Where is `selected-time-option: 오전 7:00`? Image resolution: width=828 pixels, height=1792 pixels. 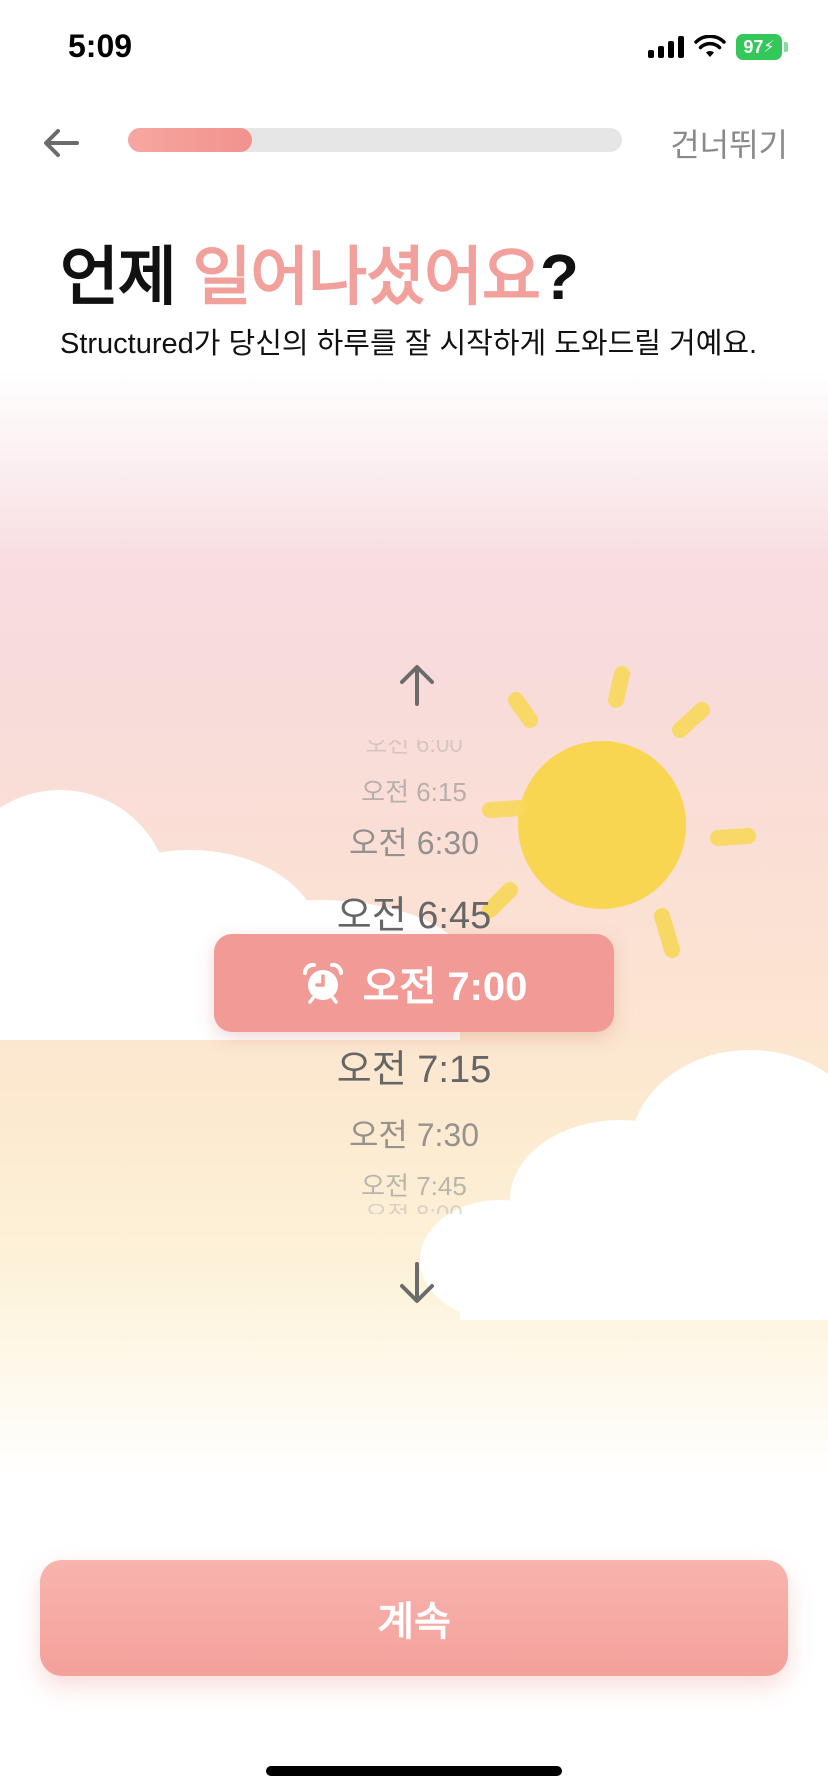
selected-time-option: 오전 7:00 is located at coordinates (414, 983).